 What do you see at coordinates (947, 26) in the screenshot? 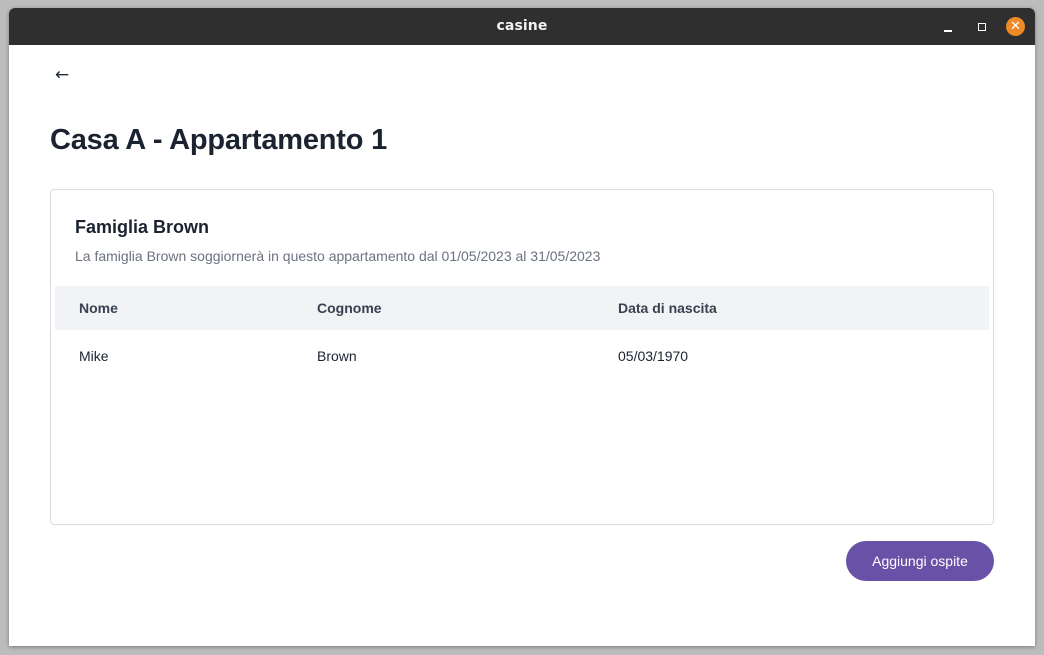
I see `minimize-icon` at bounding box center [947, 26].